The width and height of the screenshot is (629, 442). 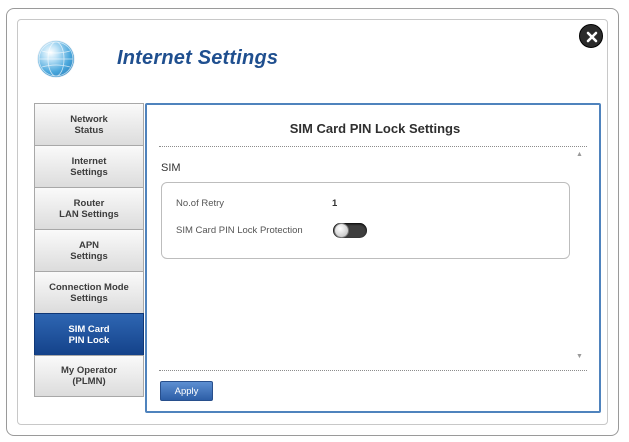 I want to click on nav-label: Internet Settings, so click(x=89, y=166).